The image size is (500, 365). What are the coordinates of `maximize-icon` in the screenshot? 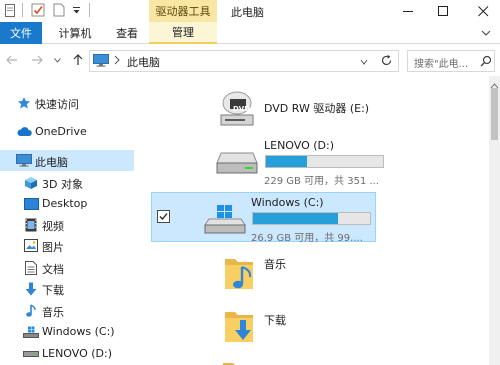 It's located at (442, 10).